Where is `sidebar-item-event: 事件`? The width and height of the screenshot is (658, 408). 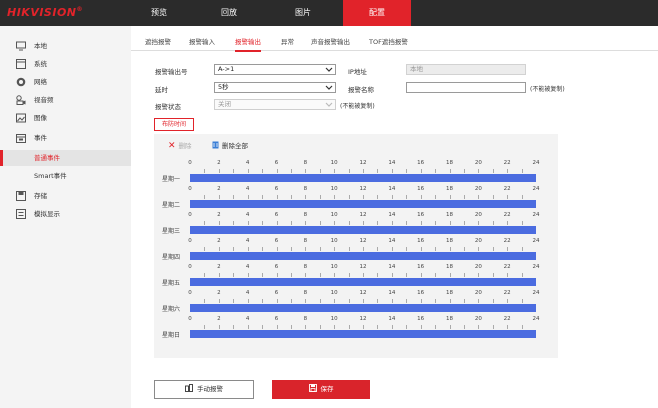 sidebar-item-event: 事件 is located at coordinates (65, 138).